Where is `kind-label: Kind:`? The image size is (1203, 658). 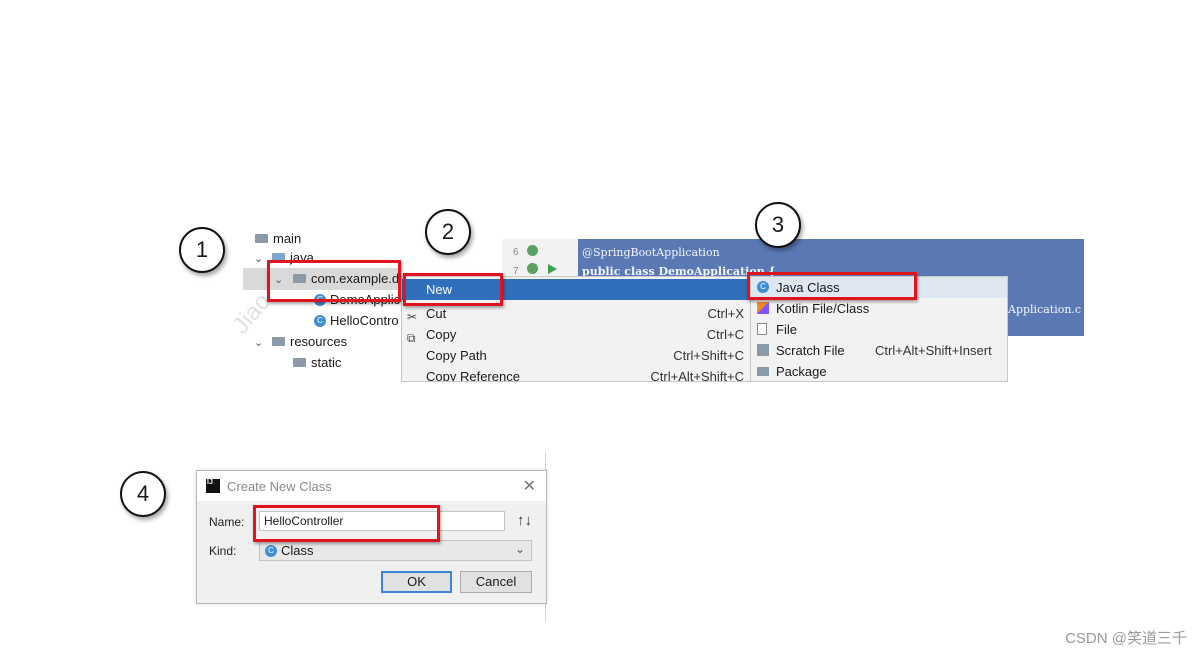 kind-label: Kind: is located at coordinates (223, 551).